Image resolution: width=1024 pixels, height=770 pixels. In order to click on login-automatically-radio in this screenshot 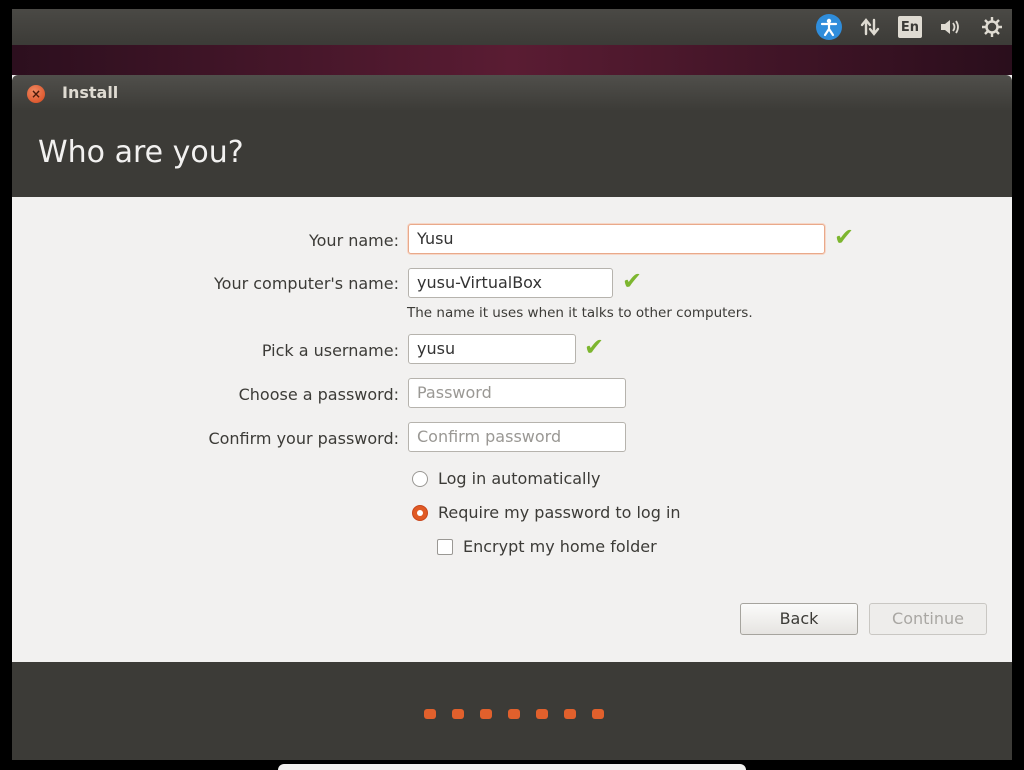, I will do `click(420, 478)`.